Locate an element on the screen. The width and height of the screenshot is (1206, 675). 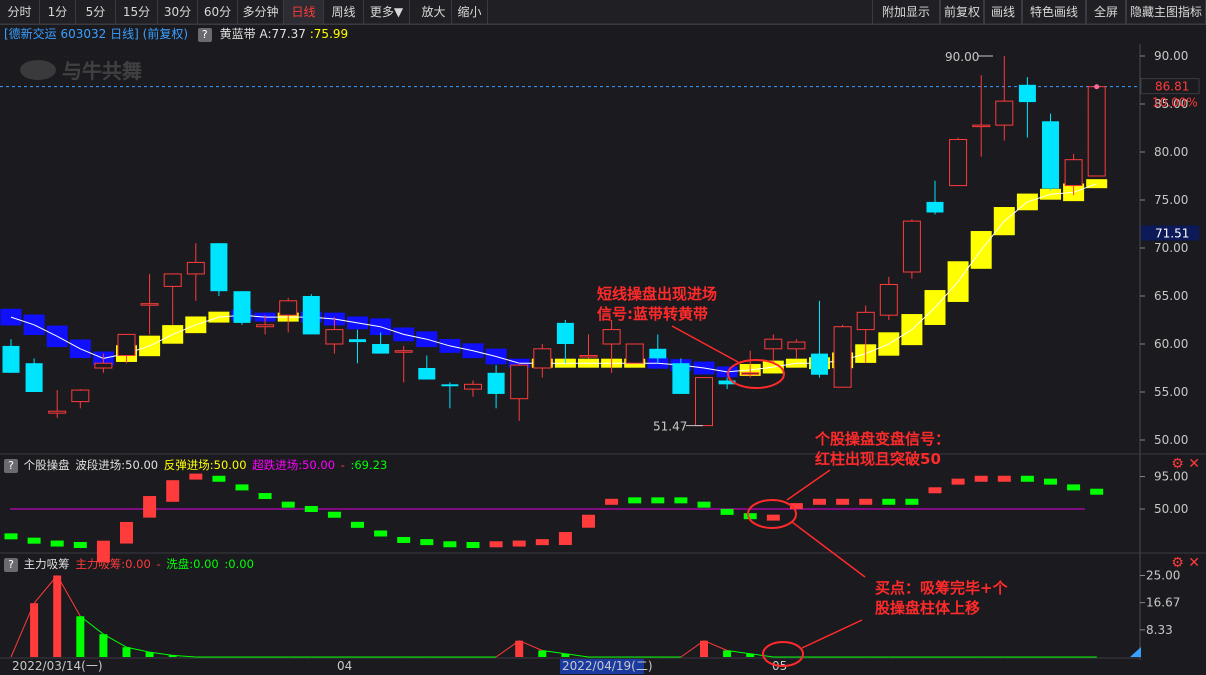
price-tick-label: 55.00 is located at coordinates (1171, 392).